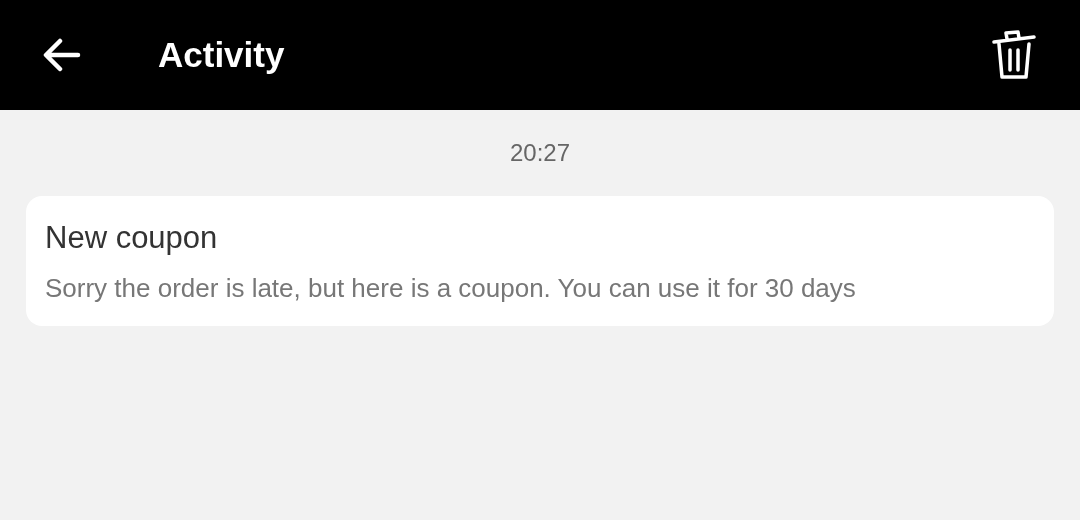  Describe the element at coordinates (62, 55) in the screenshot. I see `back-icon` at that location.